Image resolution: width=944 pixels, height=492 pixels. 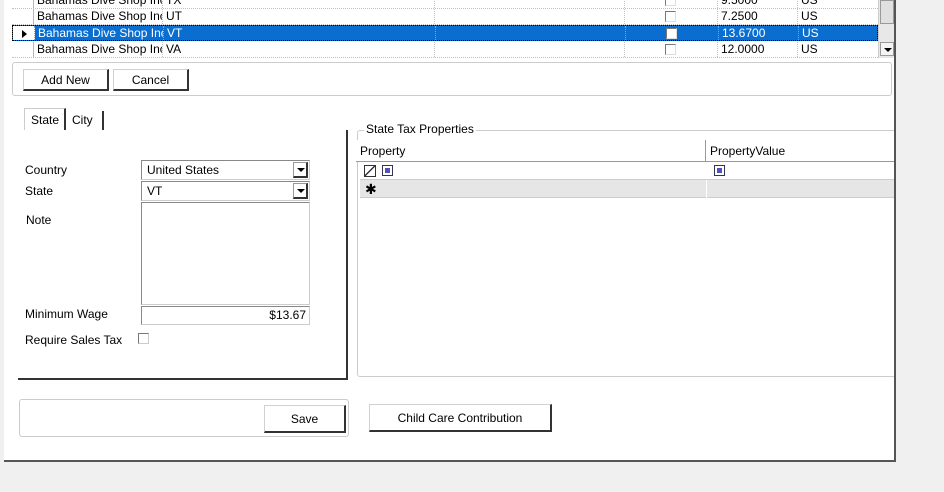 What do you see at coordinates (627, 171) in the screenshot?
I see `tax-property-row` at bounding box center [627, 171].